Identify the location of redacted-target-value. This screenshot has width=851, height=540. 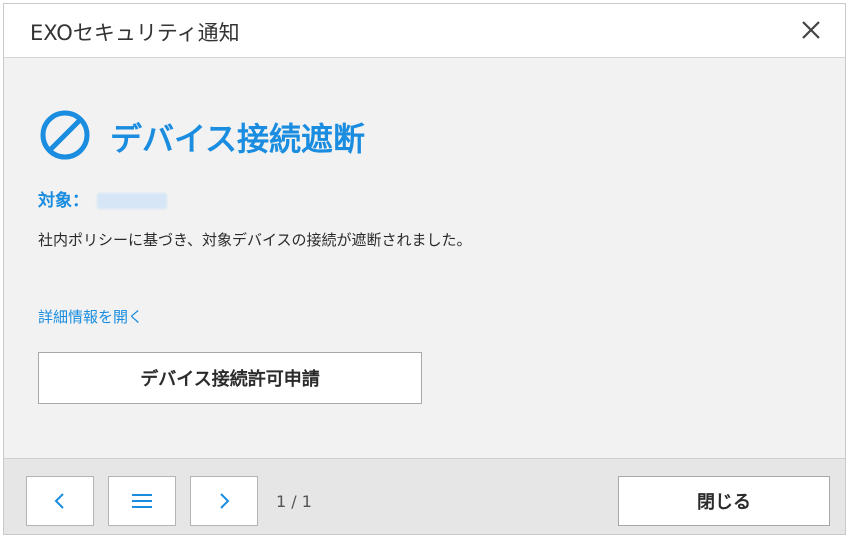
(132, 201).